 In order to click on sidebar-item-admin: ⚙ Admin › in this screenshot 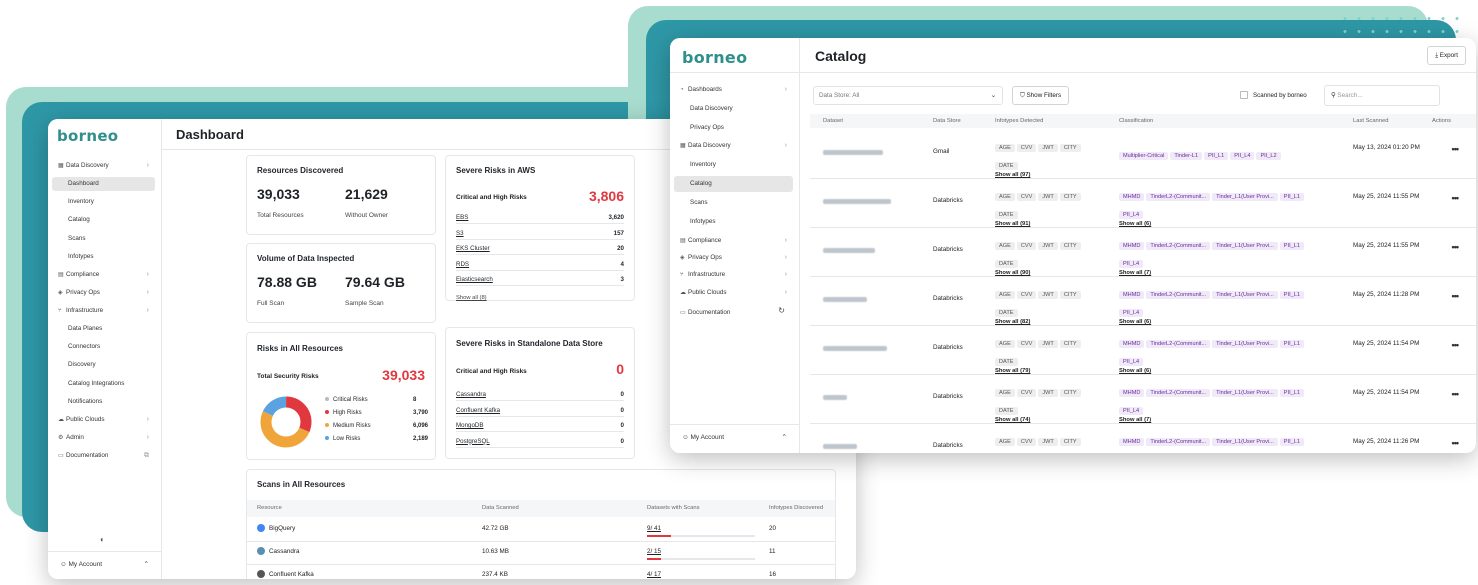, I will do `click(103, 438)`.